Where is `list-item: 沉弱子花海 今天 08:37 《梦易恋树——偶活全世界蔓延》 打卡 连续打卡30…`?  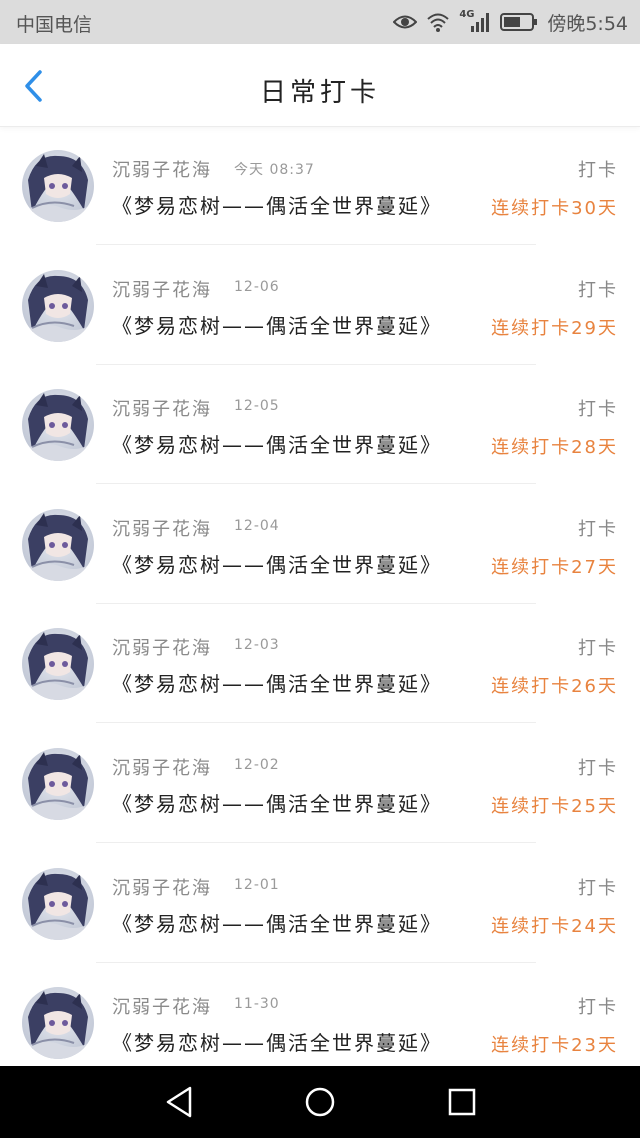
list-item: 沉弱子花海 今天 08:37 《梦易恋树——偶活全世界蔓延》 打卡 连续打卡30… is located at coordinates (320, 186).